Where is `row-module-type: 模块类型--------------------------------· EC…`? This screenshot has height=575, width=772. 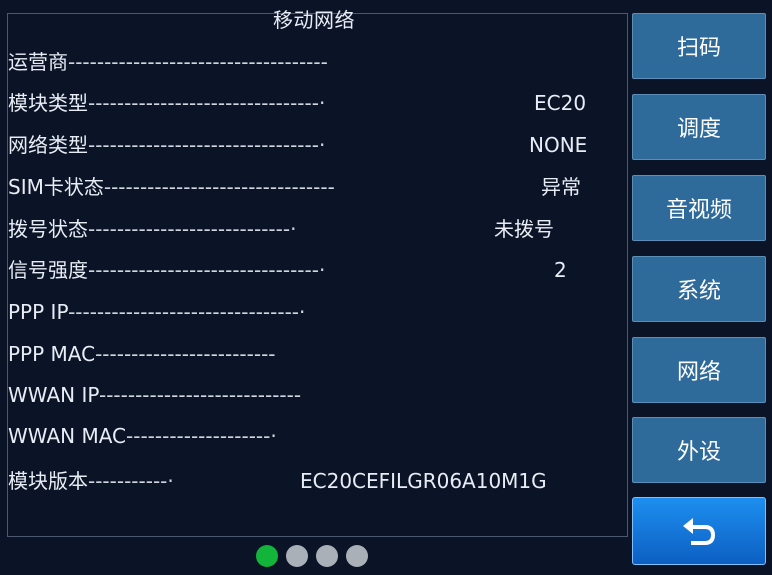 row-module-type: 模块类型--------------------------------· EC… is located at coordinates (297, 103).